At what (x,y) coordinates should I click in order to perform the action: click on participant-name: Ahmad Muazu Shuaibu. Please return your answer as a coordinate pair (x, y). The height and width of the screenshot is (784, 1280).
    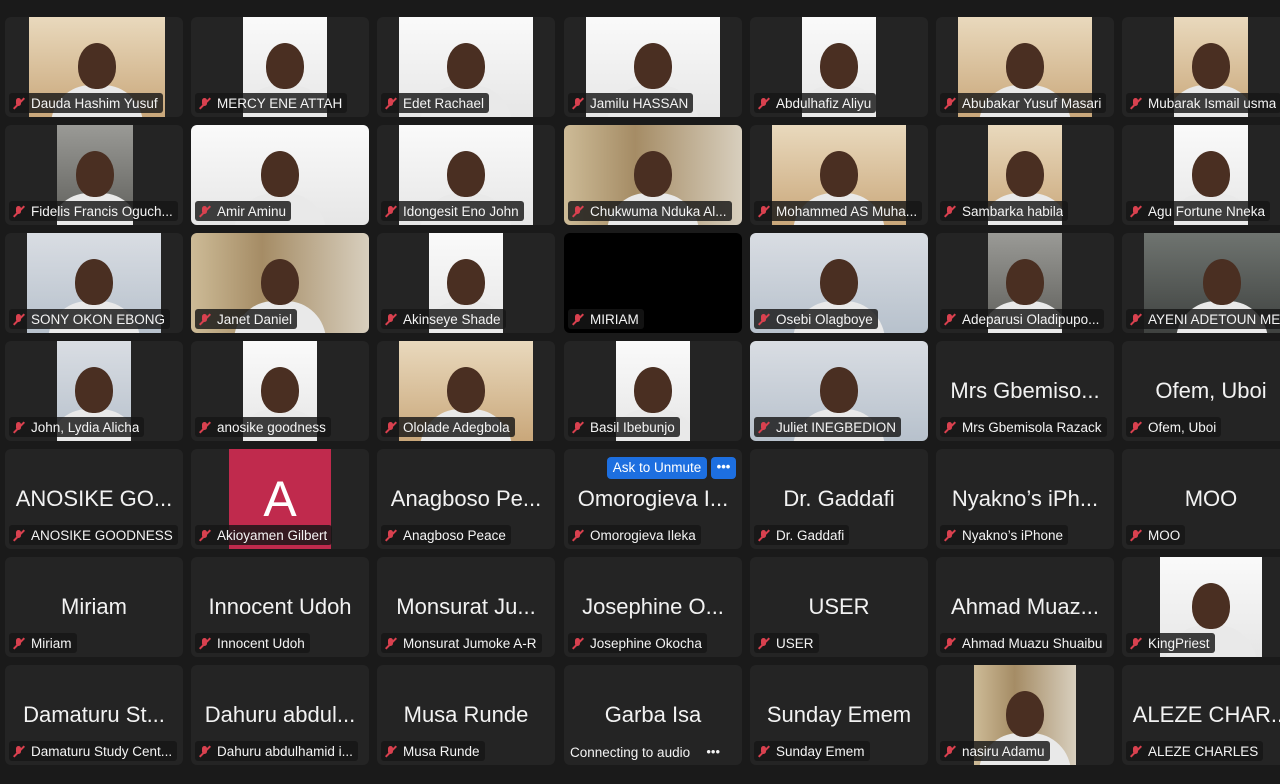
    Looking at the image, I should click on (1032, 643).